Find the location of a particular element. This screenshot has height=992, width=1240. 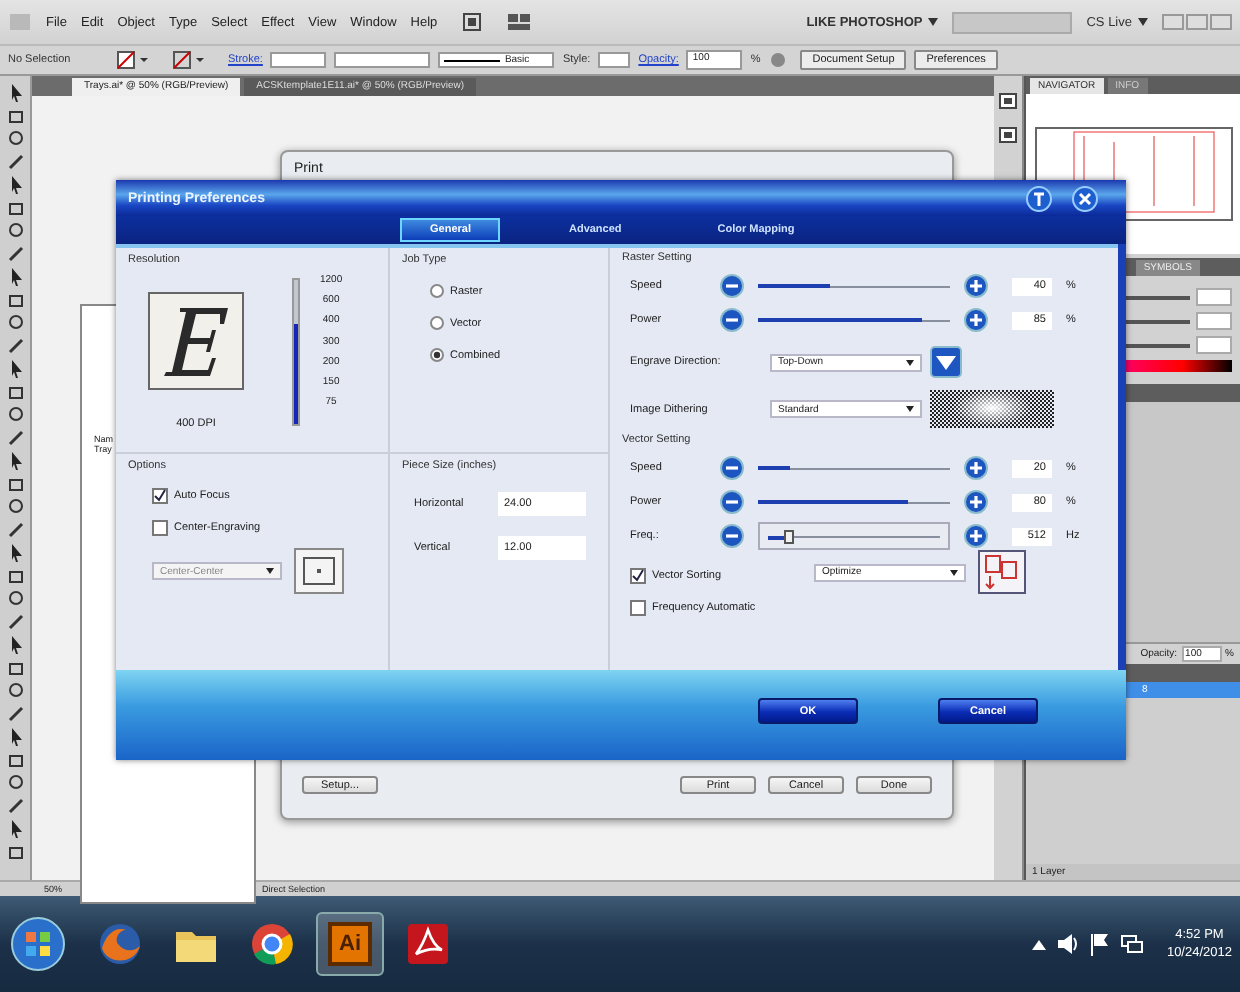

slider is located at coordinates (854, 536).